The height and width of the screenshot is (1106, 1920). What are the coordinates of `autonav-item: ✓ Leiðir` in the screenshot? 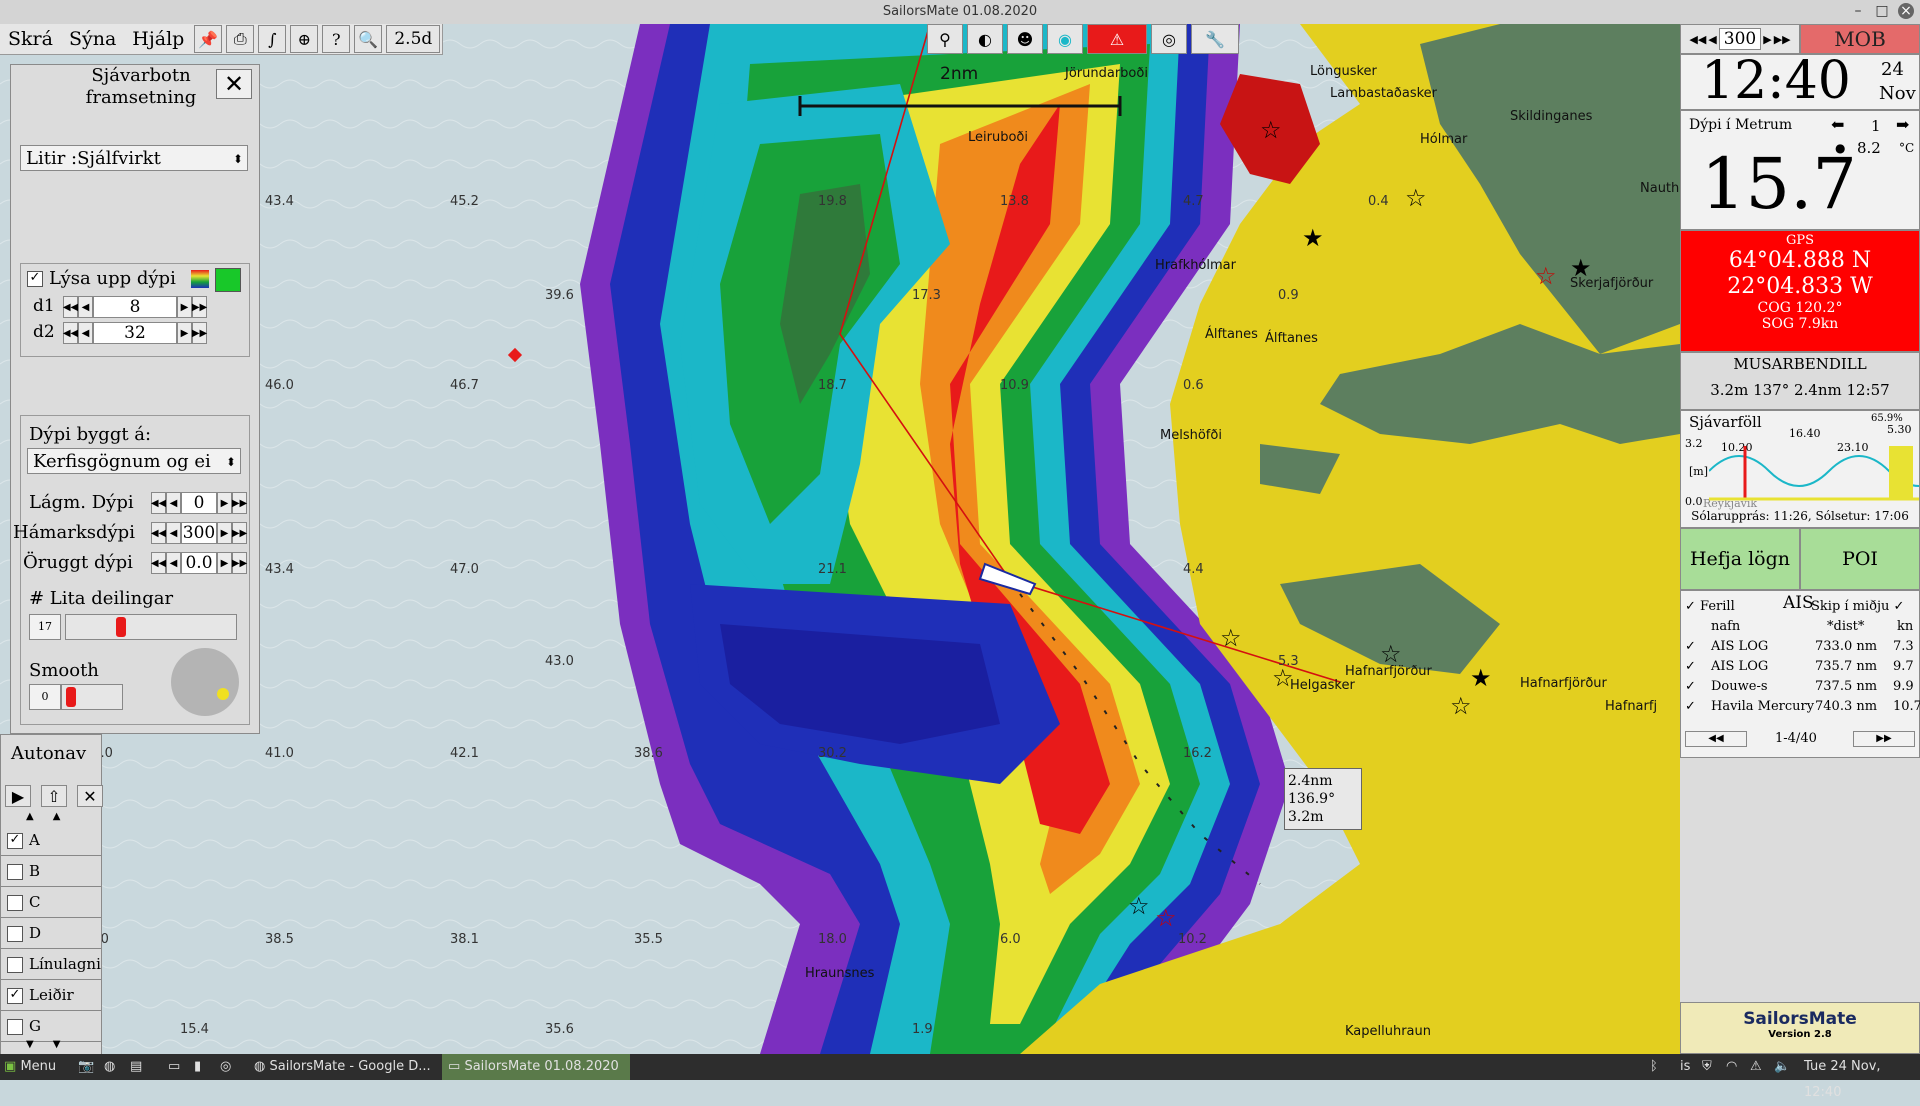 It's located at (51, 995).